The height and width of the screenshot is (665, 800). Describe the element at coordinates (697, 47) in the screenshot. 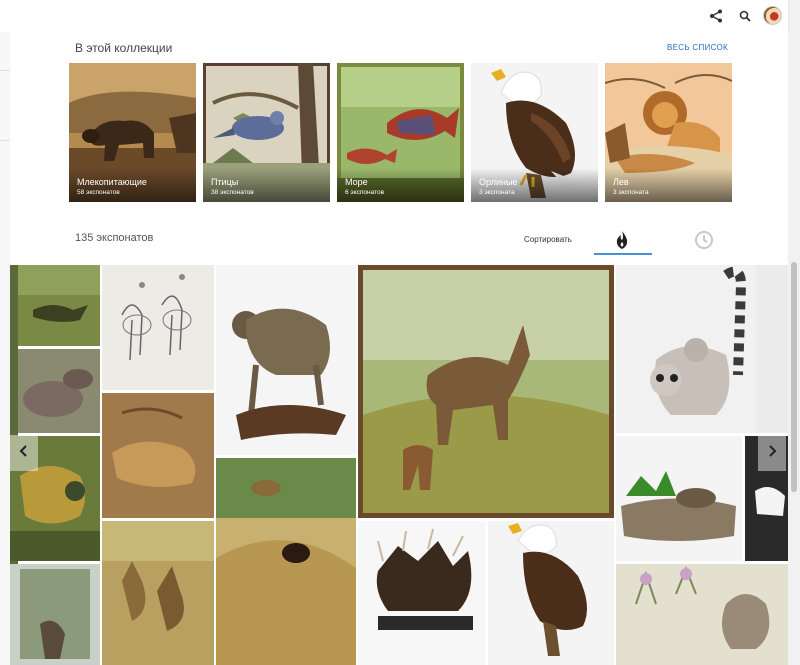

I see `see-all-link: ВЕСЬ СПИСОК` at that location.